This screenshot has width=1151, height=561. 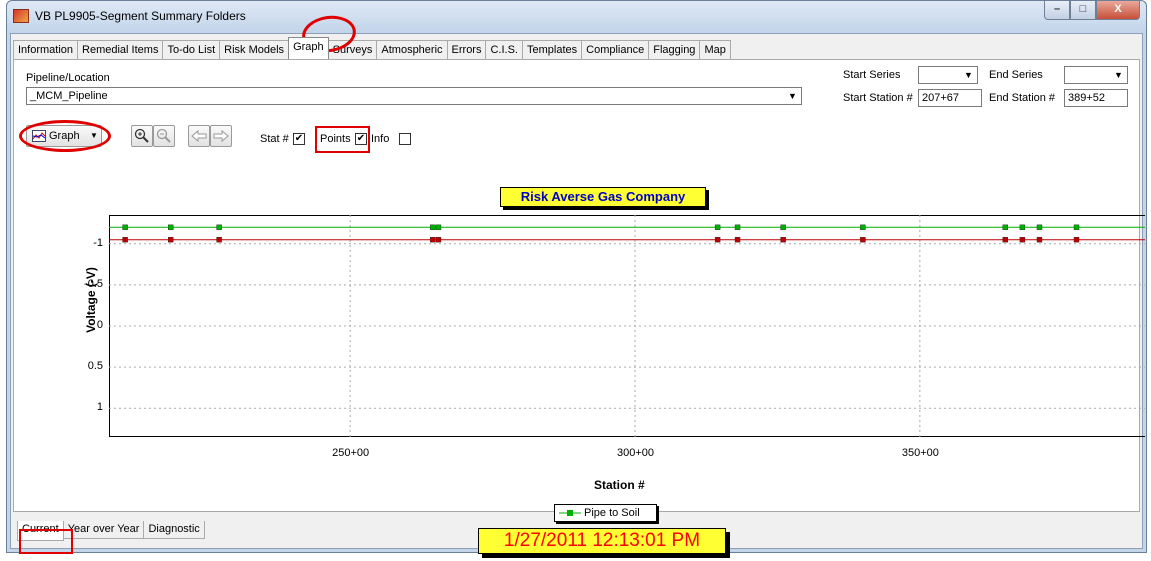 What do you see at coordinates (603, 197) in the screenshot?
I see `chart-title: Risk Averse Gas Company` at bounding box center [603, 197].